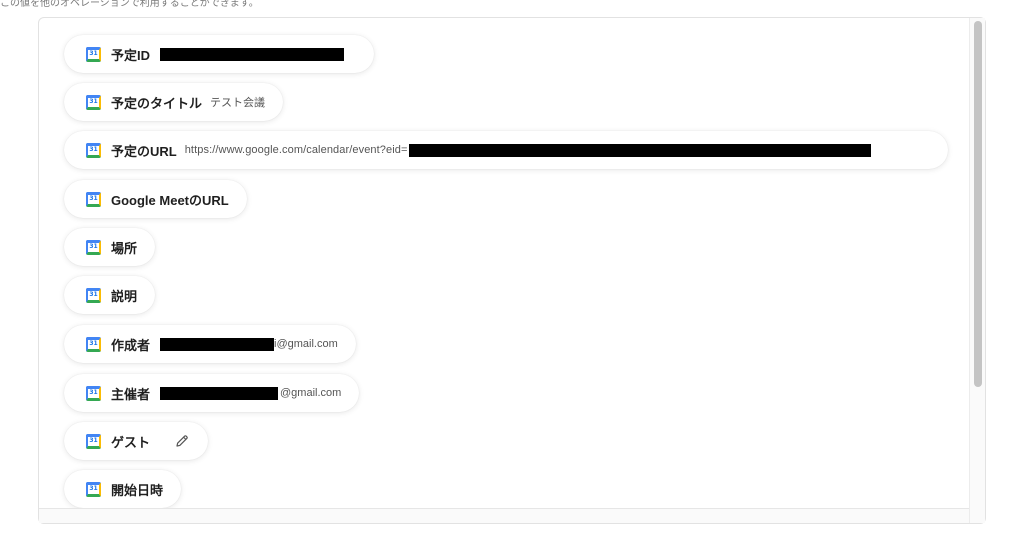 This screenshot has width=1027, height=550. I want to click on field-pill-event-title: 31 予定のタイトル テスト会議, so click(174, 102).